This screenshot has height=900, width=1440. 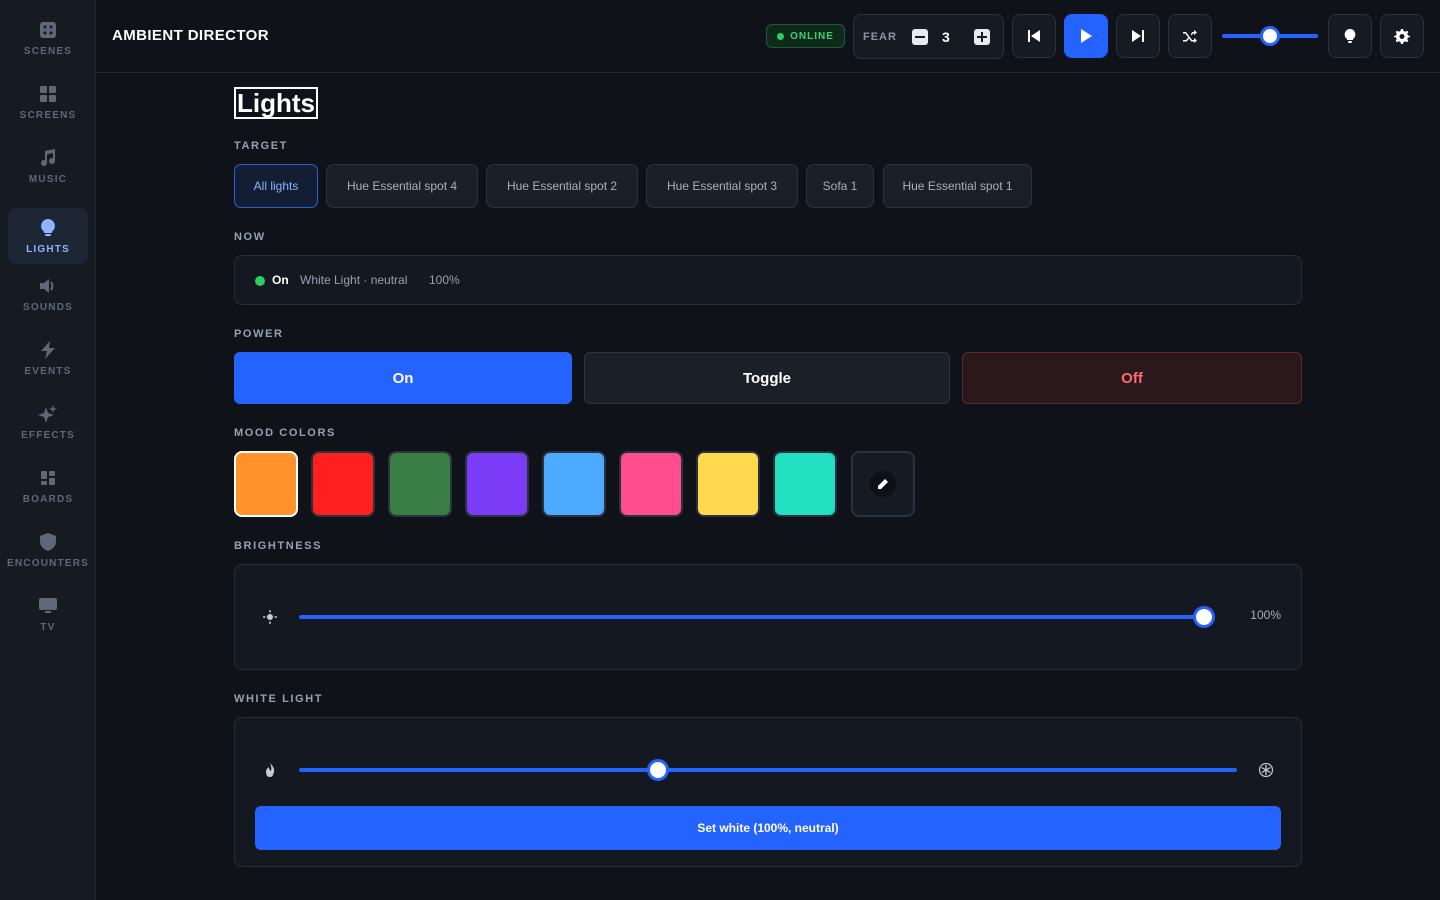 I want to click on sparkles-icon, so click(x=48, y=414).